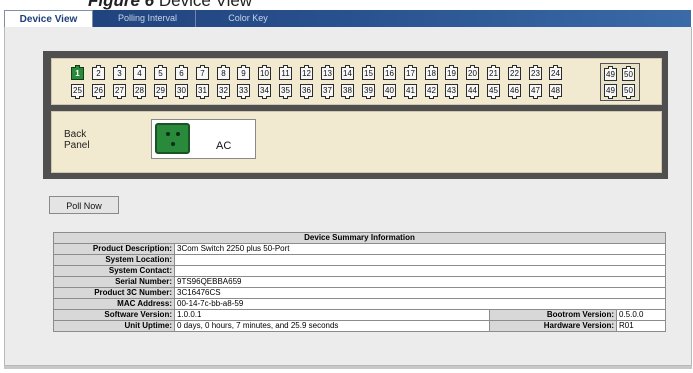  Describe the element at coordinates (514, 91) in the screenshot. I see `port-46-bottom: 46` at that location.